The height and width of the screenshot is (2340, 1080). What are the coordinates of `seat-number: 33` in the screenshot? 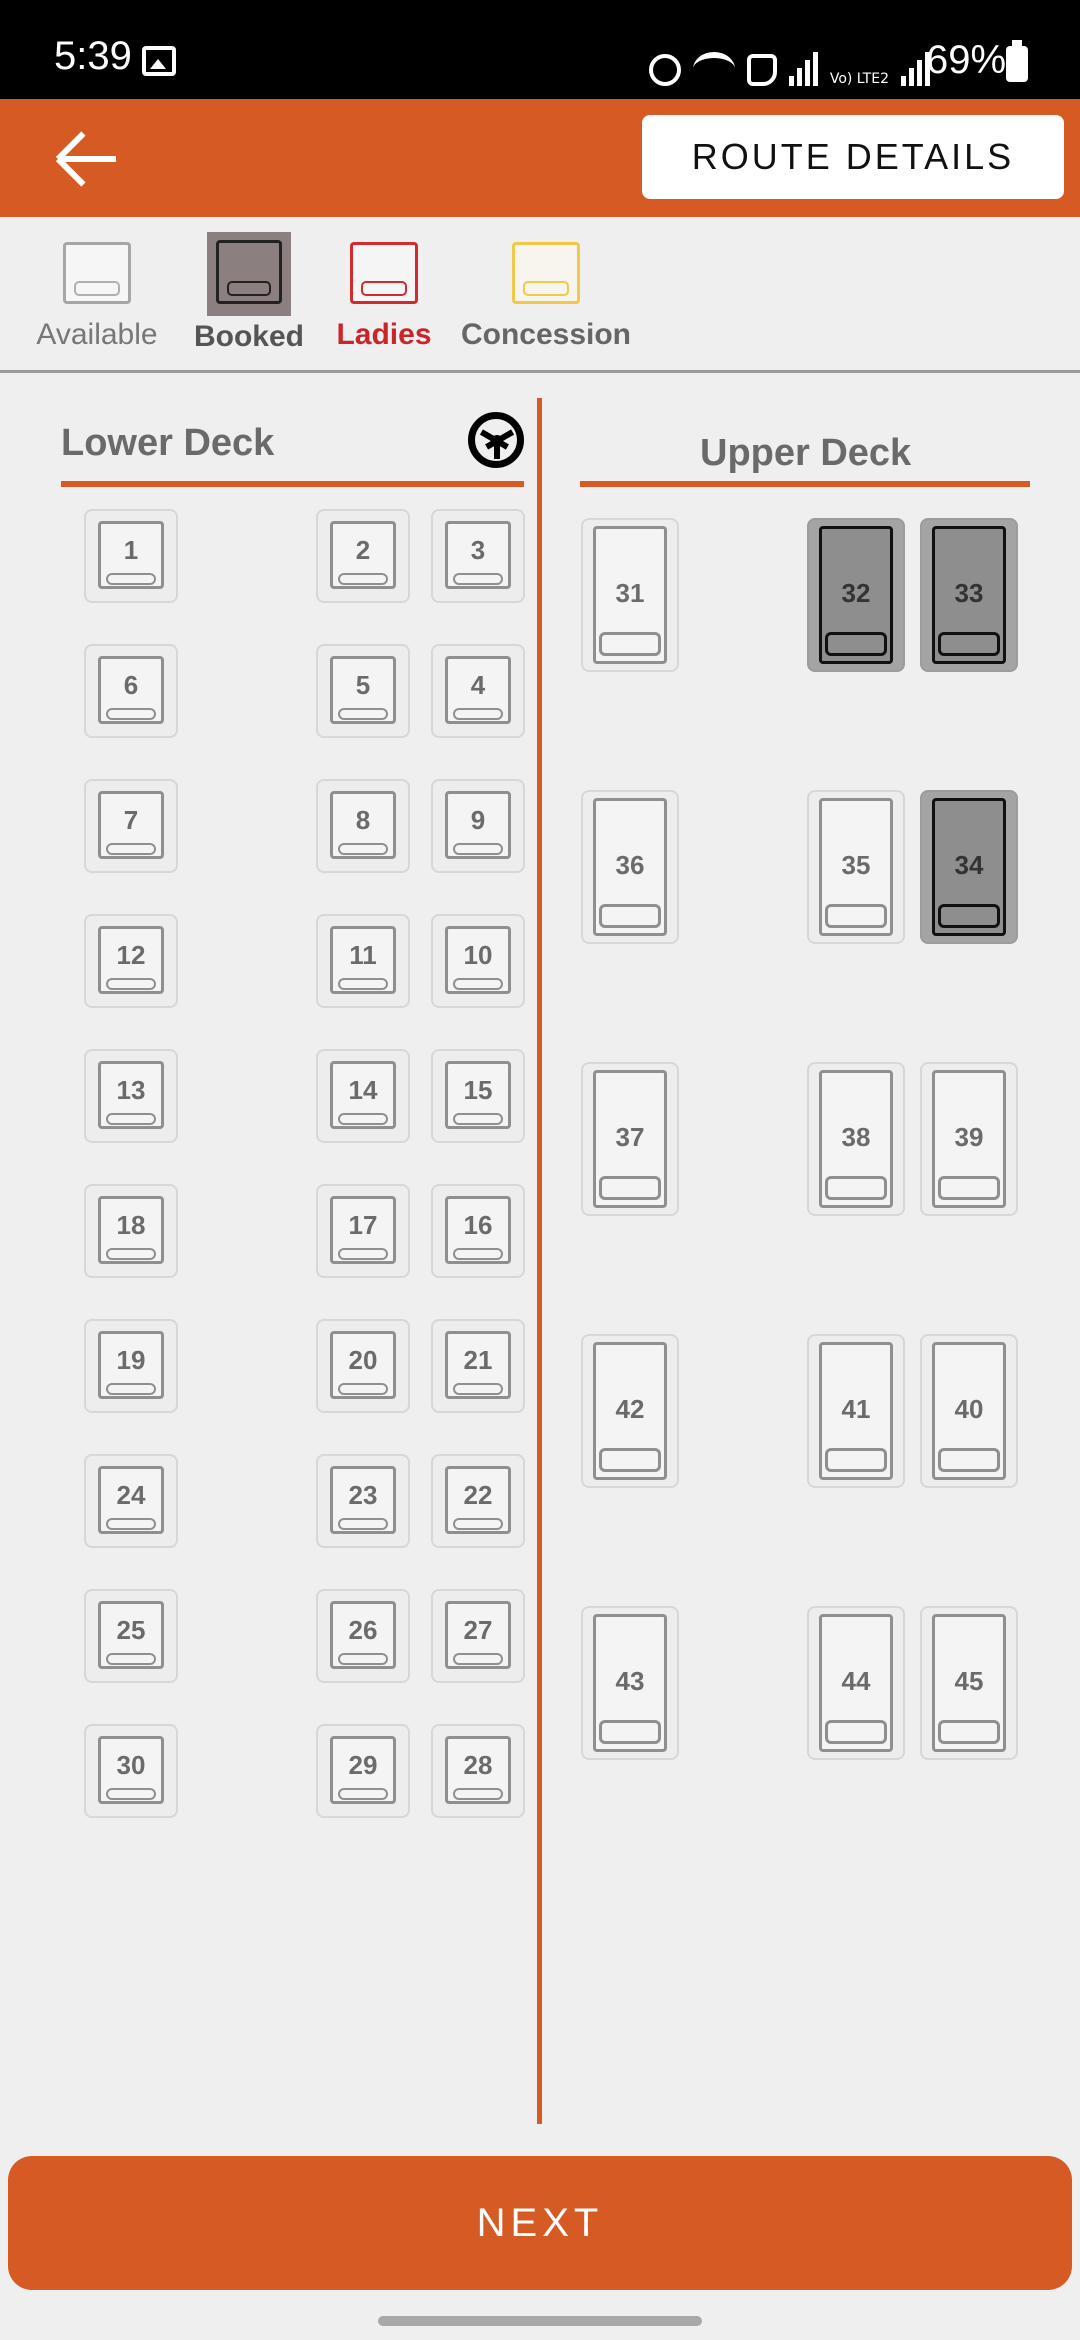 It's located at (969, 593).